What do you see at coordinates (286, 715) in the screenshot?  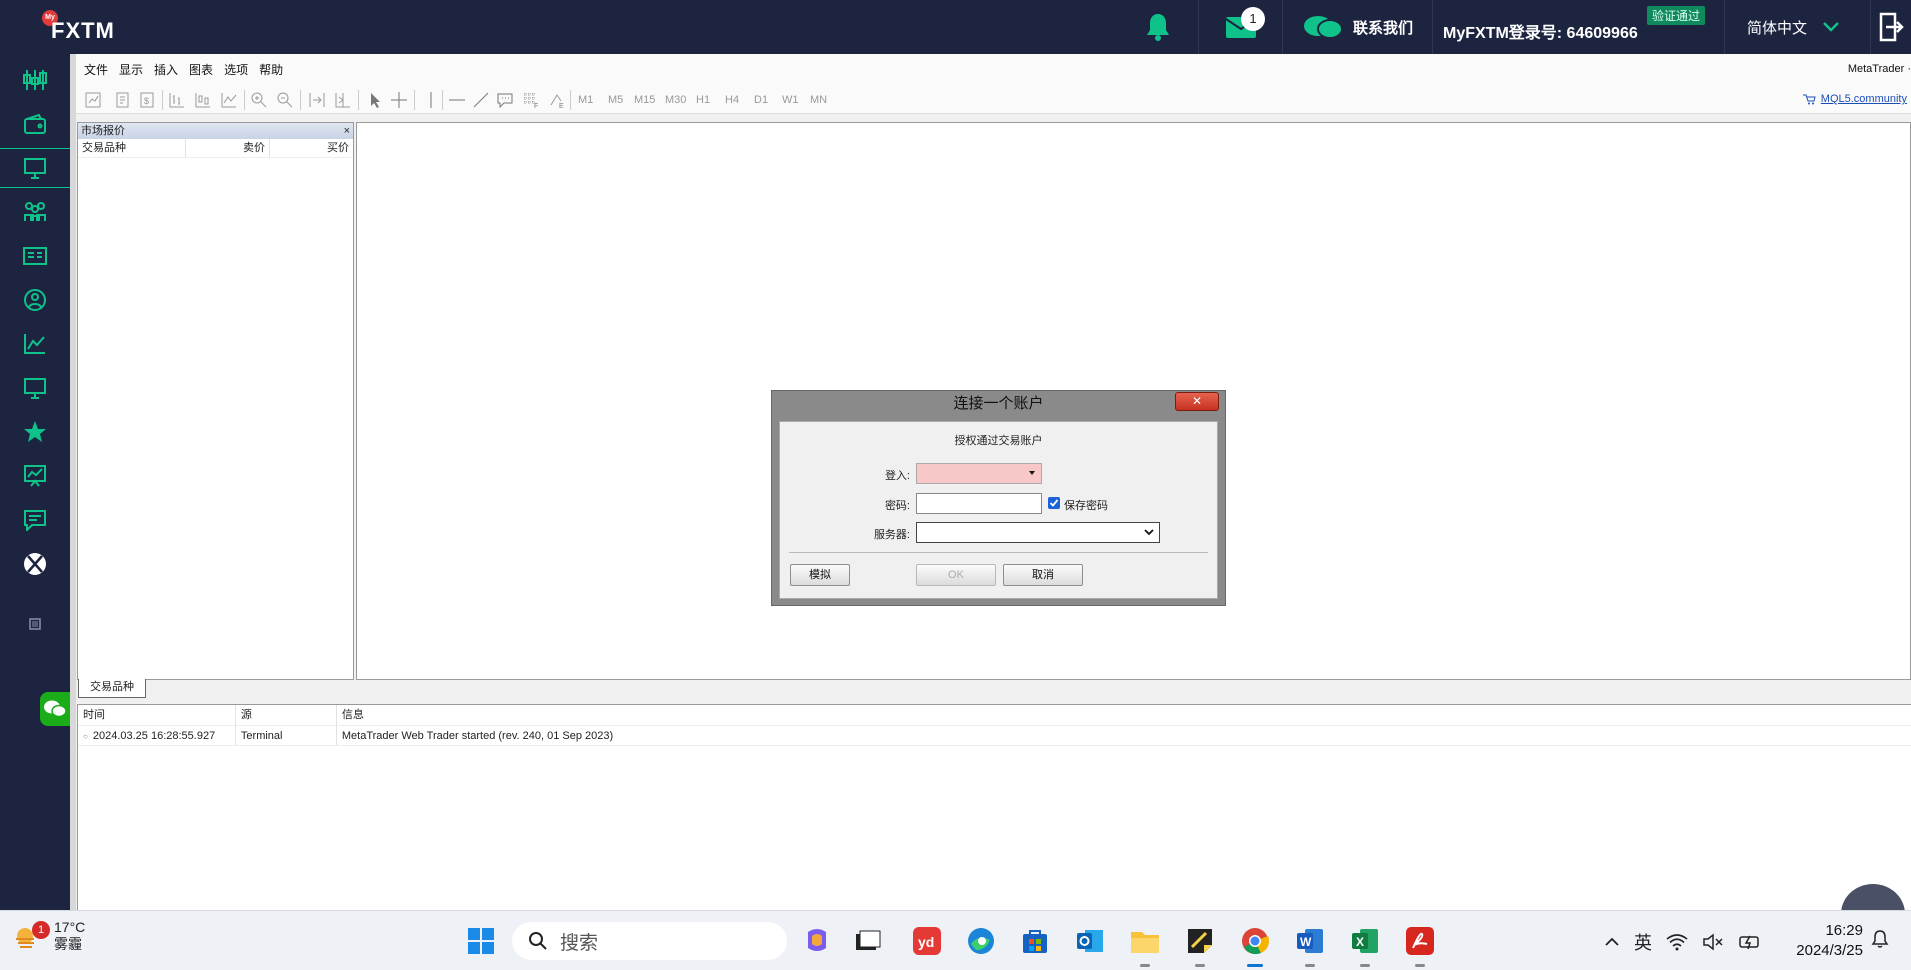 I see `column-source: 源` at bounding box center [286, 715].